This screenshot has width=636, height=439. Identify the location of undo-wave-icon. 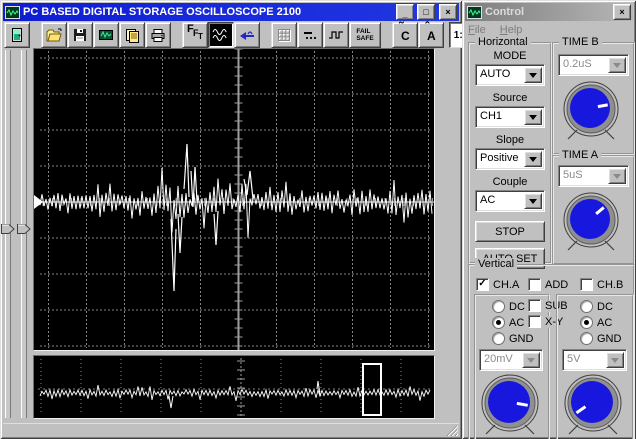
(246, 35).